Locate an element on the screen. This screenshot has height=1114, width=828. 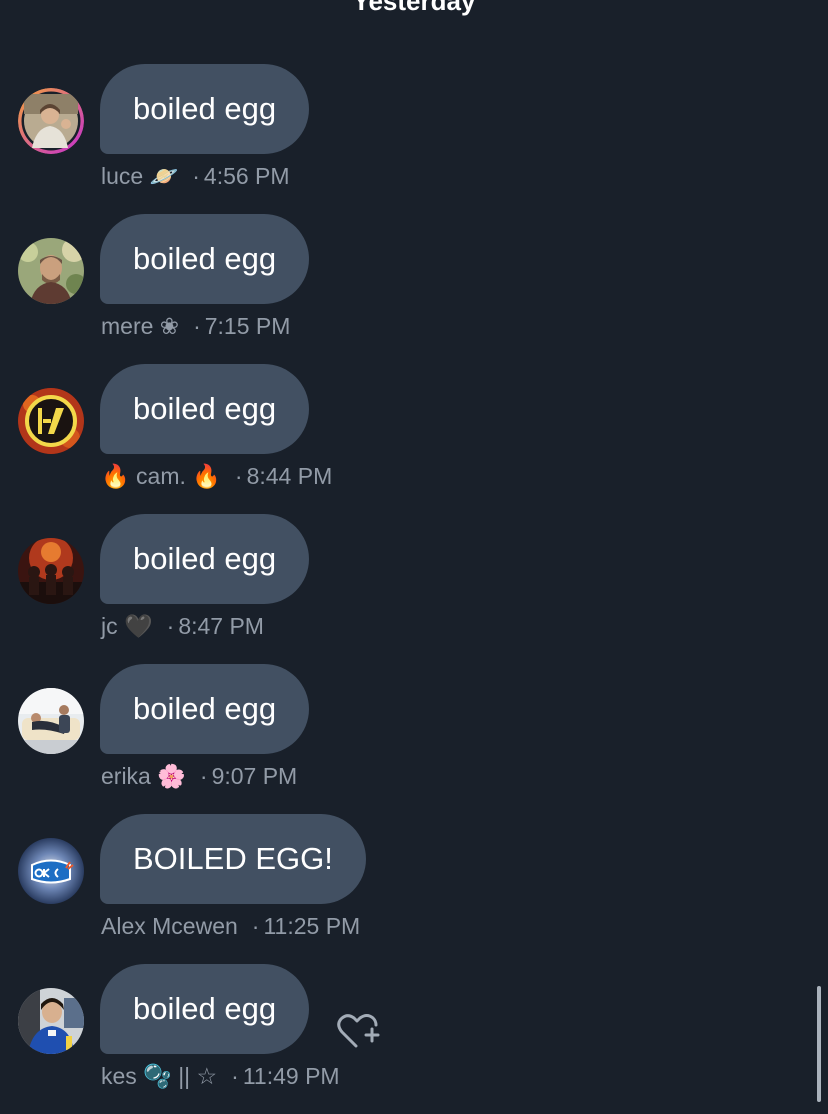
message-row: boiled egg kes 🫧 || ☆ · 11:49 PM is located at coordinates (414, 1039).